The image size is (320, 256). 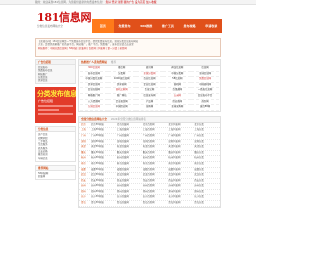 I want to click on city-label: 苏州, so click(x=85, y=186).